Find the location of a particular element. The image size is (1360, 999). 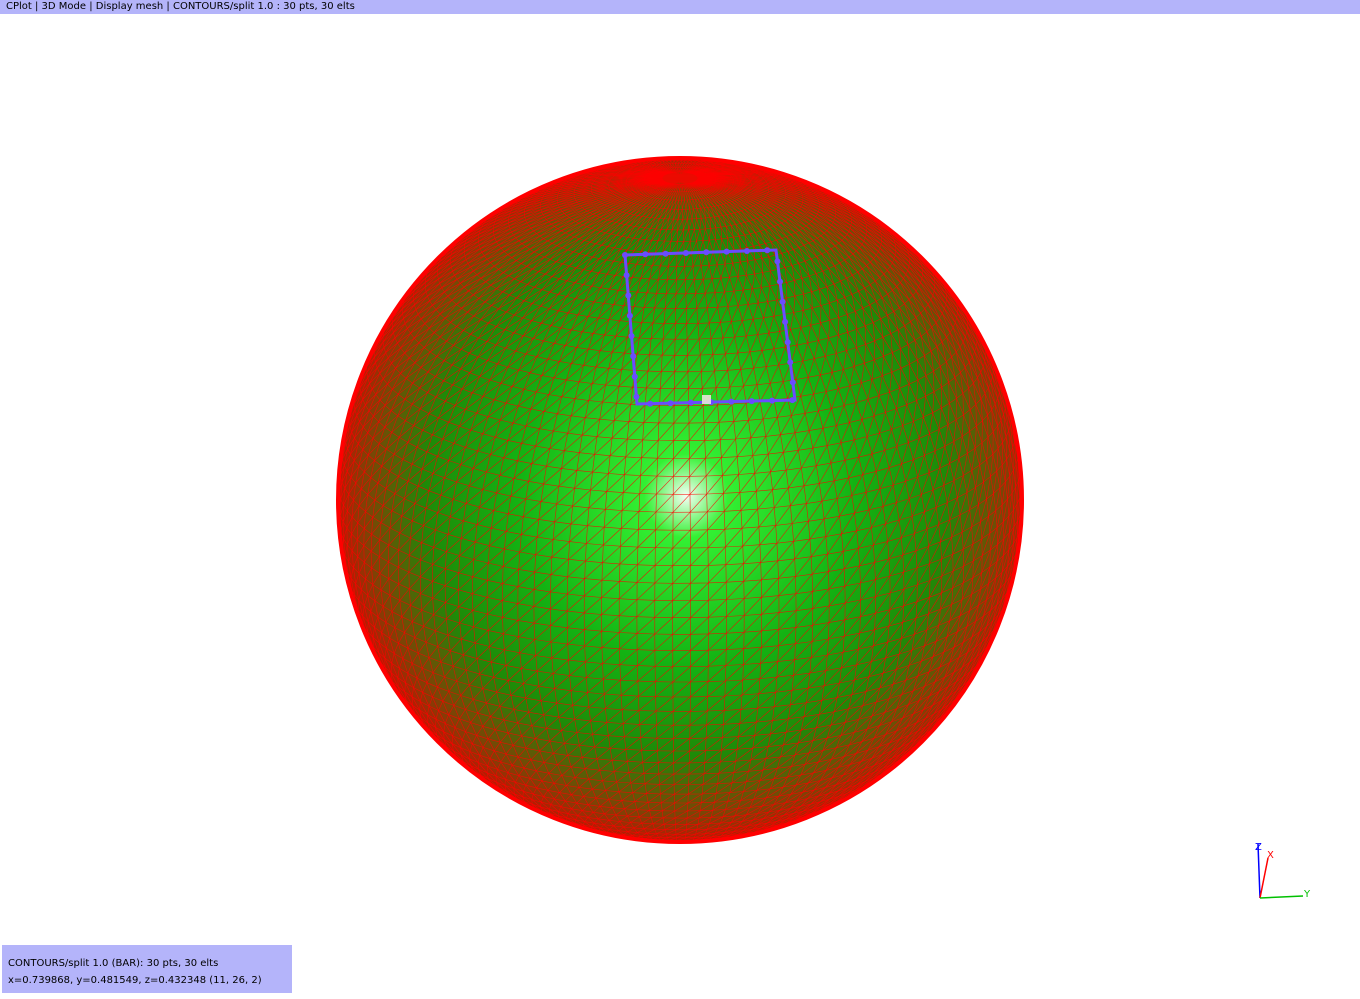

y-axis-line is located at coordinates (1281, 897).